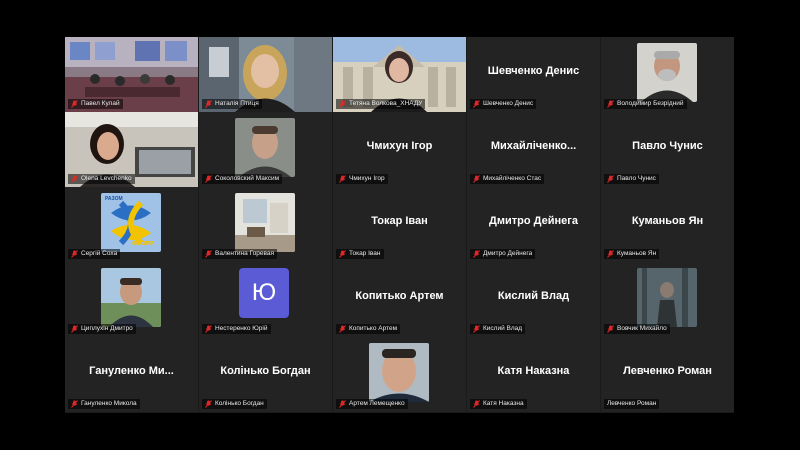 The height and width of the screenshot is (450, 800). Describe the element at coordinates (114, 199) in the screenshot. I see `avatar-caption: РАЗОМ` at that location.